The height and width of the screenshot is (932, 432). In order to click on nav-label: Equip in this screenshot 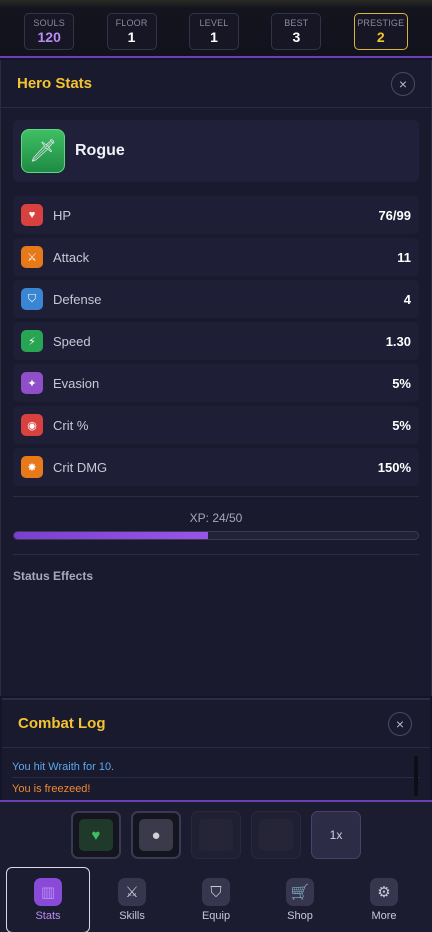, I will do `click(216, 916)`.